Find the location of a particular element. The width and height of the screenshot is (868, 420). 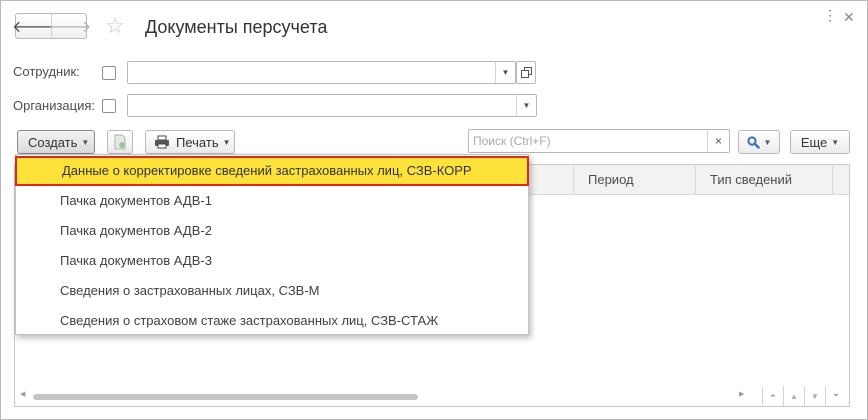

double-chevron-up-icon: ⏶ is located at coordinates (773, 395).